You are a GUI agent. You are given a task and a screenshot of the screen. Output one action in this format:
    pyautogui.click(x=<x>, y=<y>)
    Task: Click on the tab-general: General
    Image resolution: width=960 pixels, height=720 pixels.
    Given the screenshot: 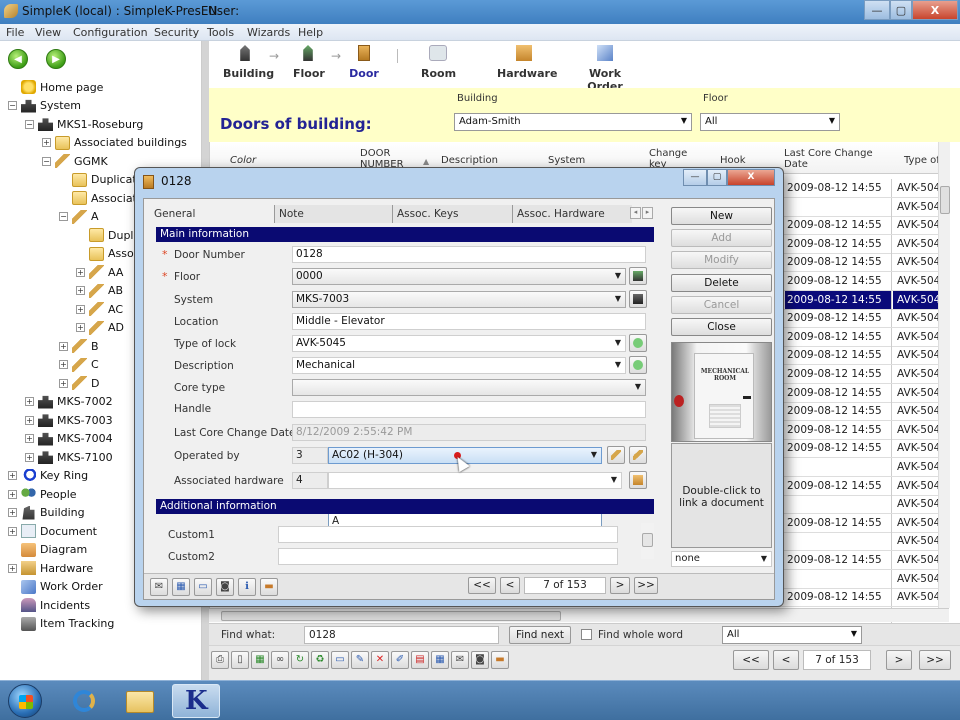 What is the action you would take?
    pyautogui.click(x=212, y=214)
    